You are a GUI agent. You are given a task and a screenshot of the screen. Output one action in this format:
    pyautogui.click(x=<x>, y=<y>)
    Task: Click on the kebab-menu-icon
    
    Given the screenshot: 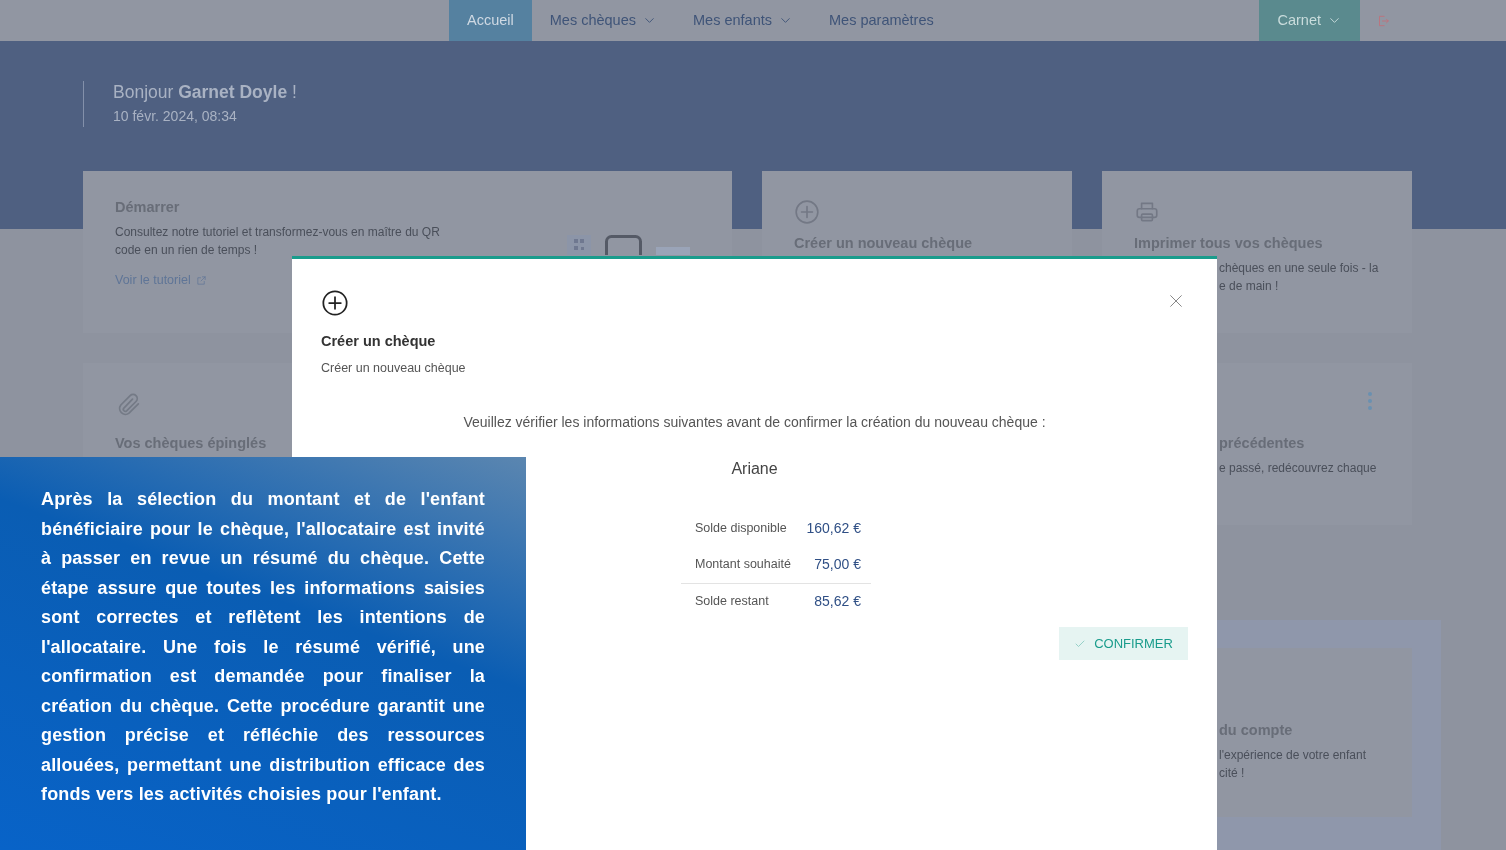 What is the action you would take?
    pyautogui.click(x=1370, y=401)
    